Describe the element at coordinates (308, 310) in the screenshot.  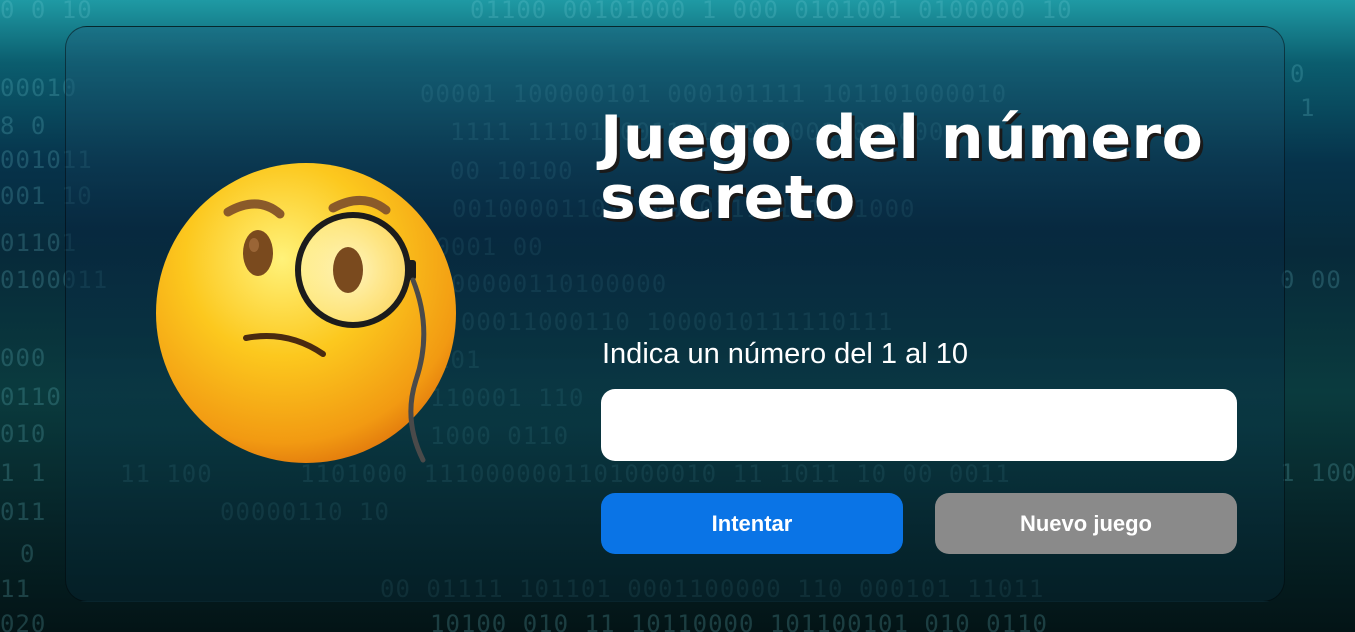
I see `face-with-monocle-icon` at that location.